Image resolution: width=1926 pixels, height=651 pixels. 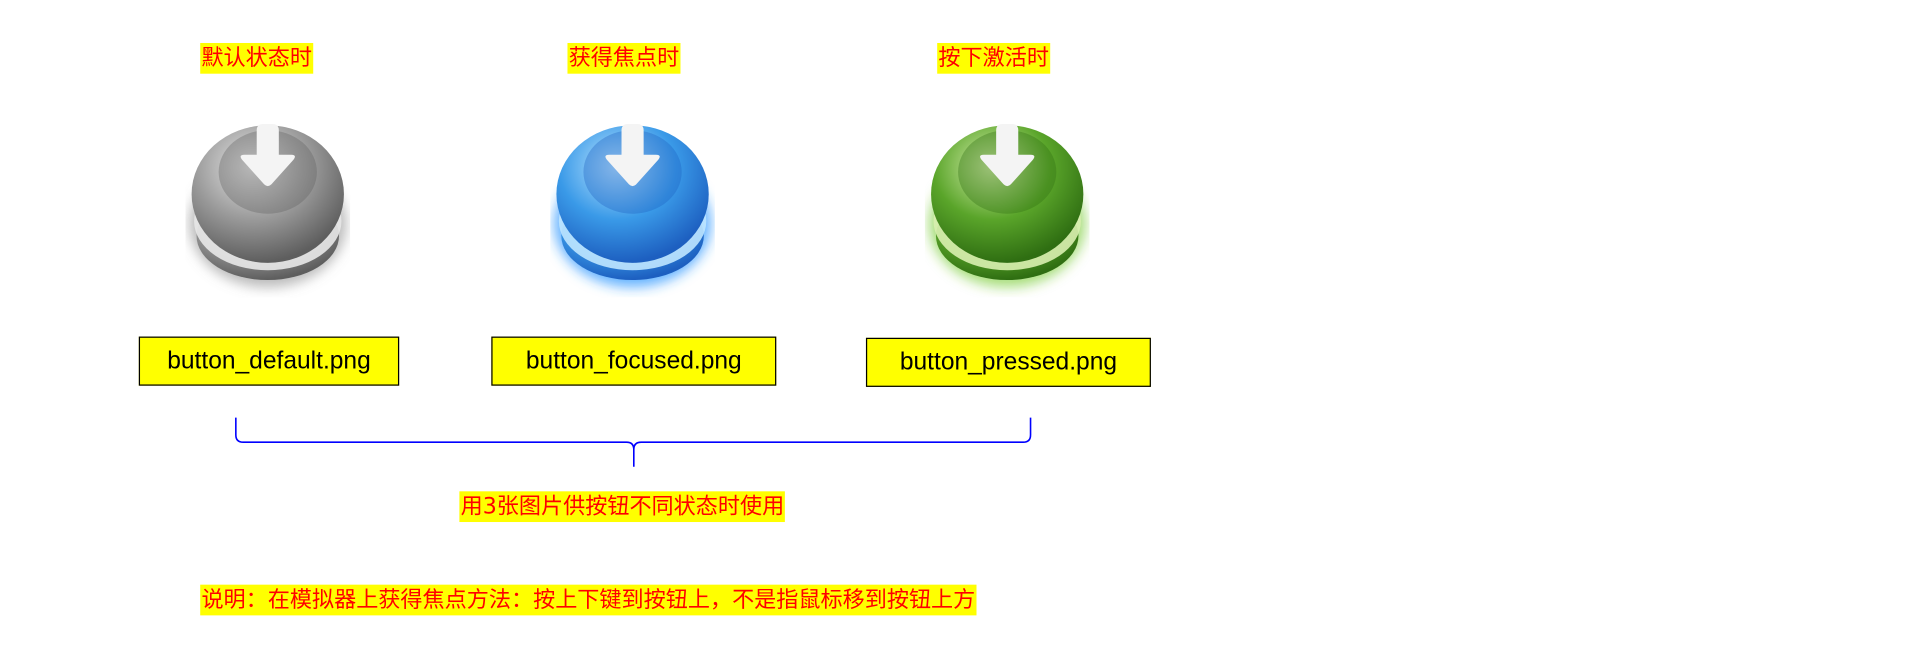 I want to click on brace-caption: 用3张图片供按钮不同状态时使用, so click(x=622, y=507).